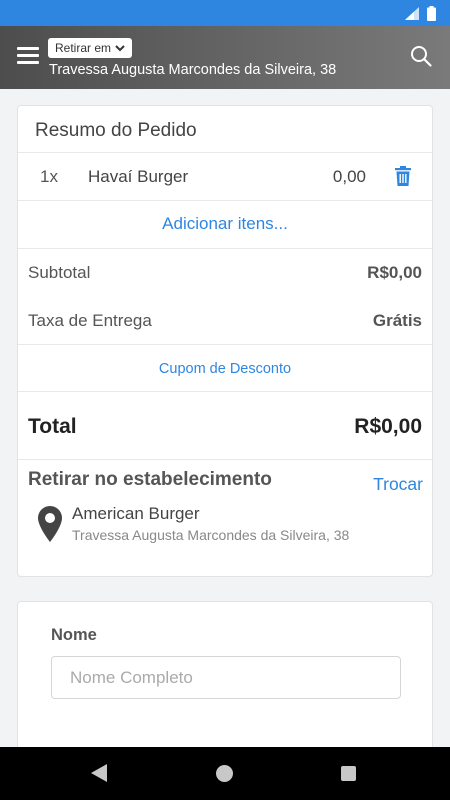  I want to click on summary-title: Resumo do Pedido, so click(116, 130).